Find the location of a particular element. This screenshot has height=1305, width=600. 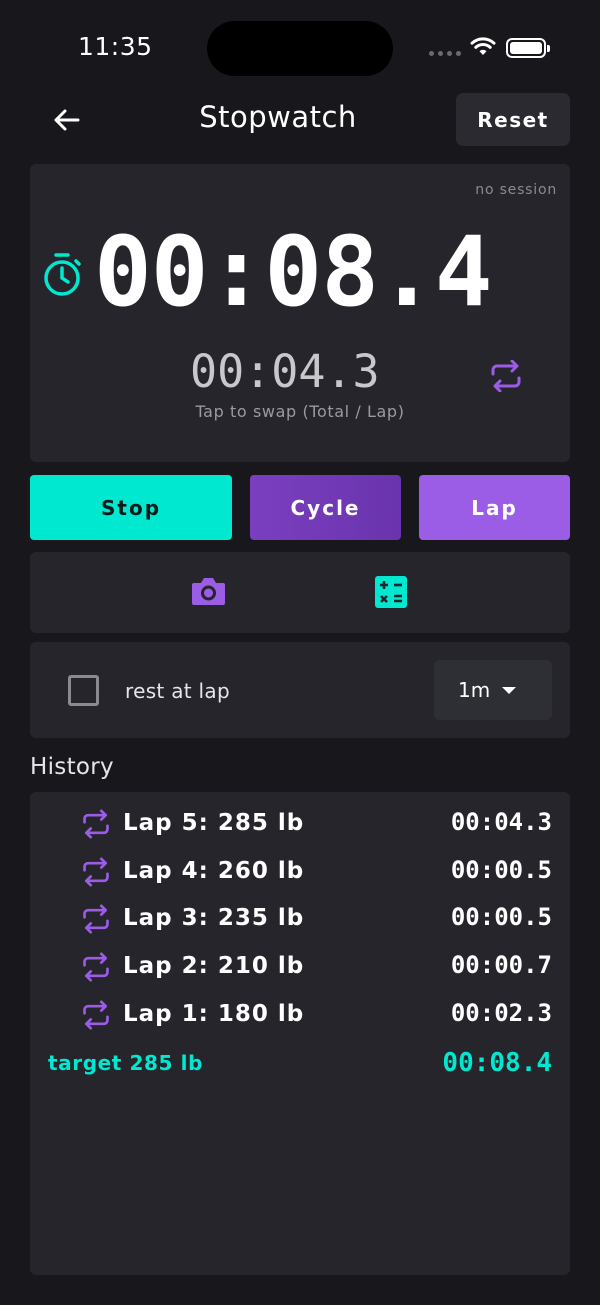

lap-button: Lap is located at coordinates (494, 507).